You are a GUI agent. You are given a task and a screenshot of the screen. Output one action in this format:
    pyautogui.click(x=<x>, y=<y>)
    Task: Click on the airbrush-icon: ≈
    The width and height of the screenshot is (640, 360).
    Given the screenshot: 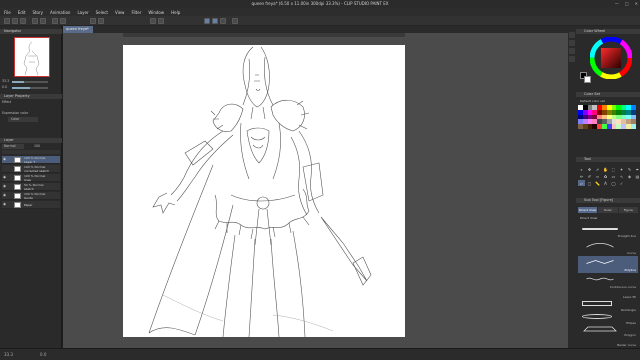 What is the action you would take?
    pyautogui.click(x=597, y=176)
    